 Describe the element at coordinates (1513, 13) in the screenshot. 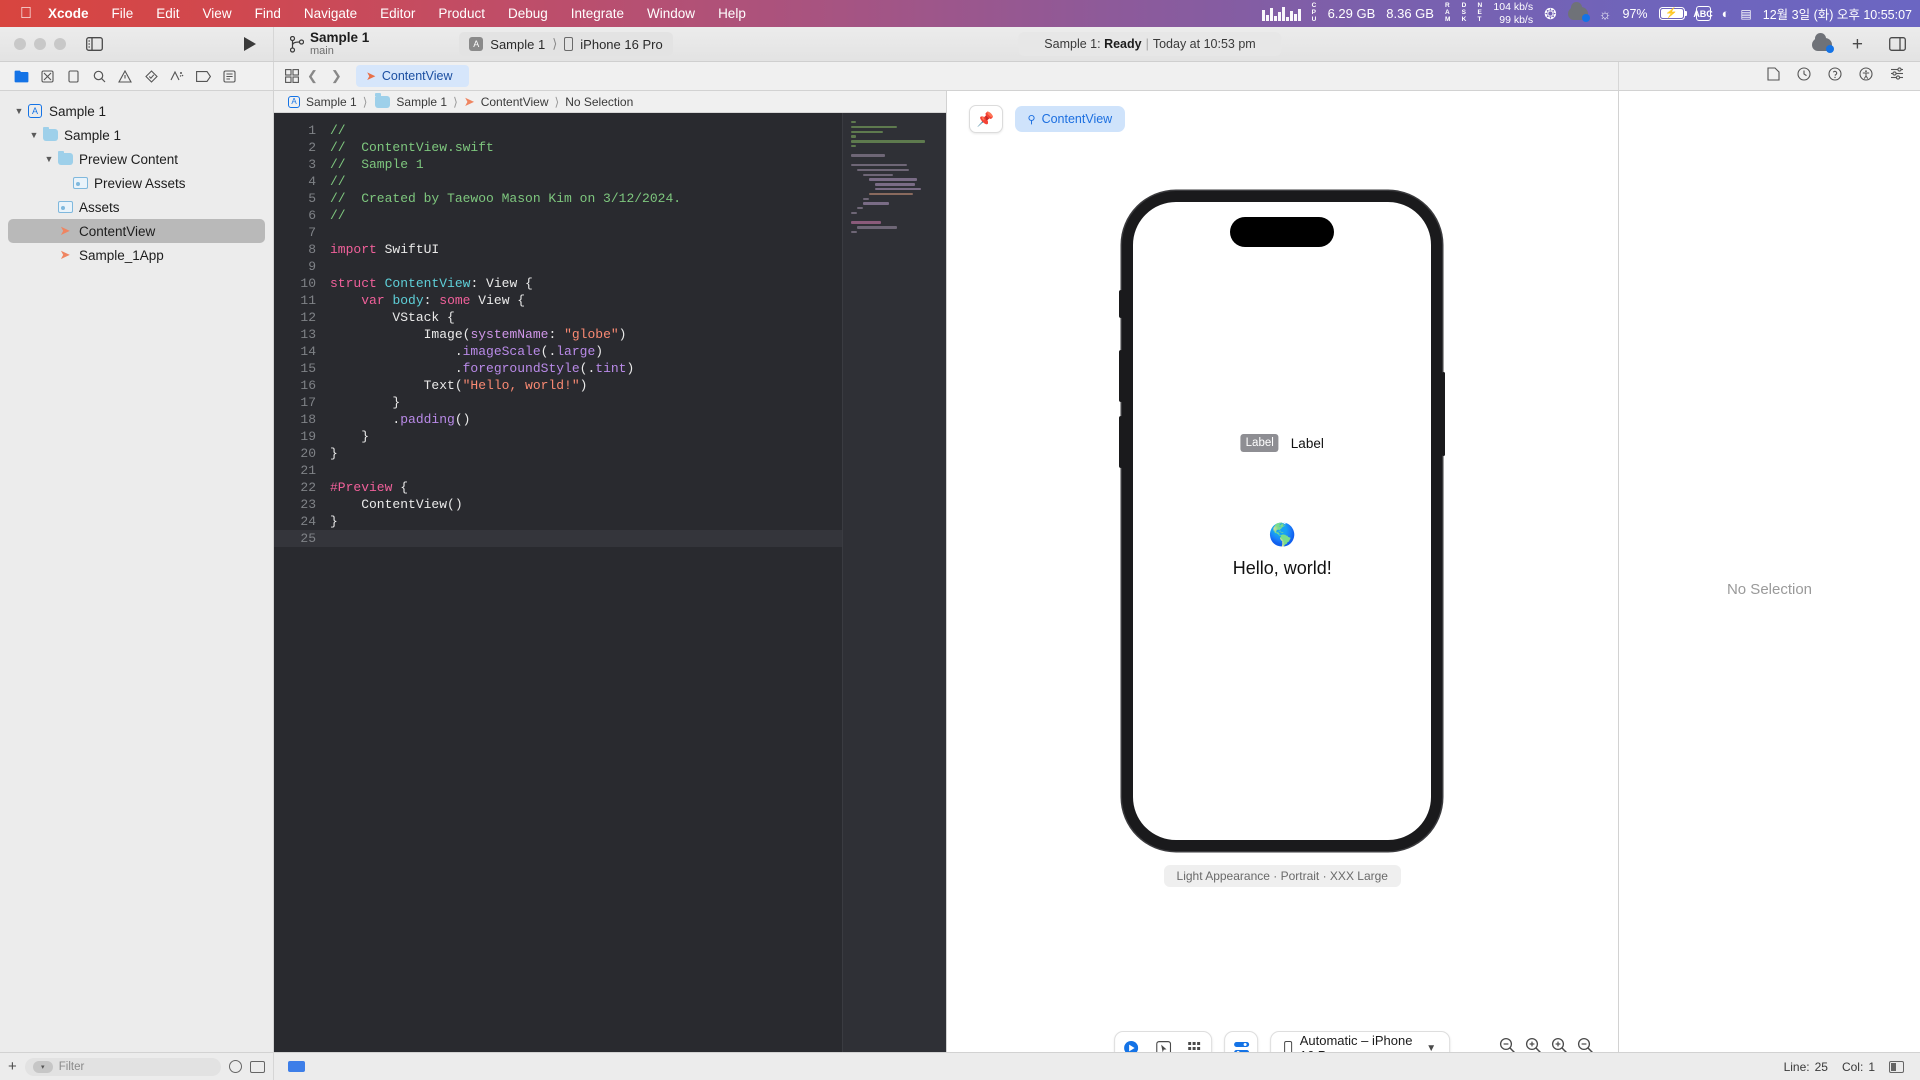

I see `network-speed: 104 kb/s 99 kb/s` at that location.